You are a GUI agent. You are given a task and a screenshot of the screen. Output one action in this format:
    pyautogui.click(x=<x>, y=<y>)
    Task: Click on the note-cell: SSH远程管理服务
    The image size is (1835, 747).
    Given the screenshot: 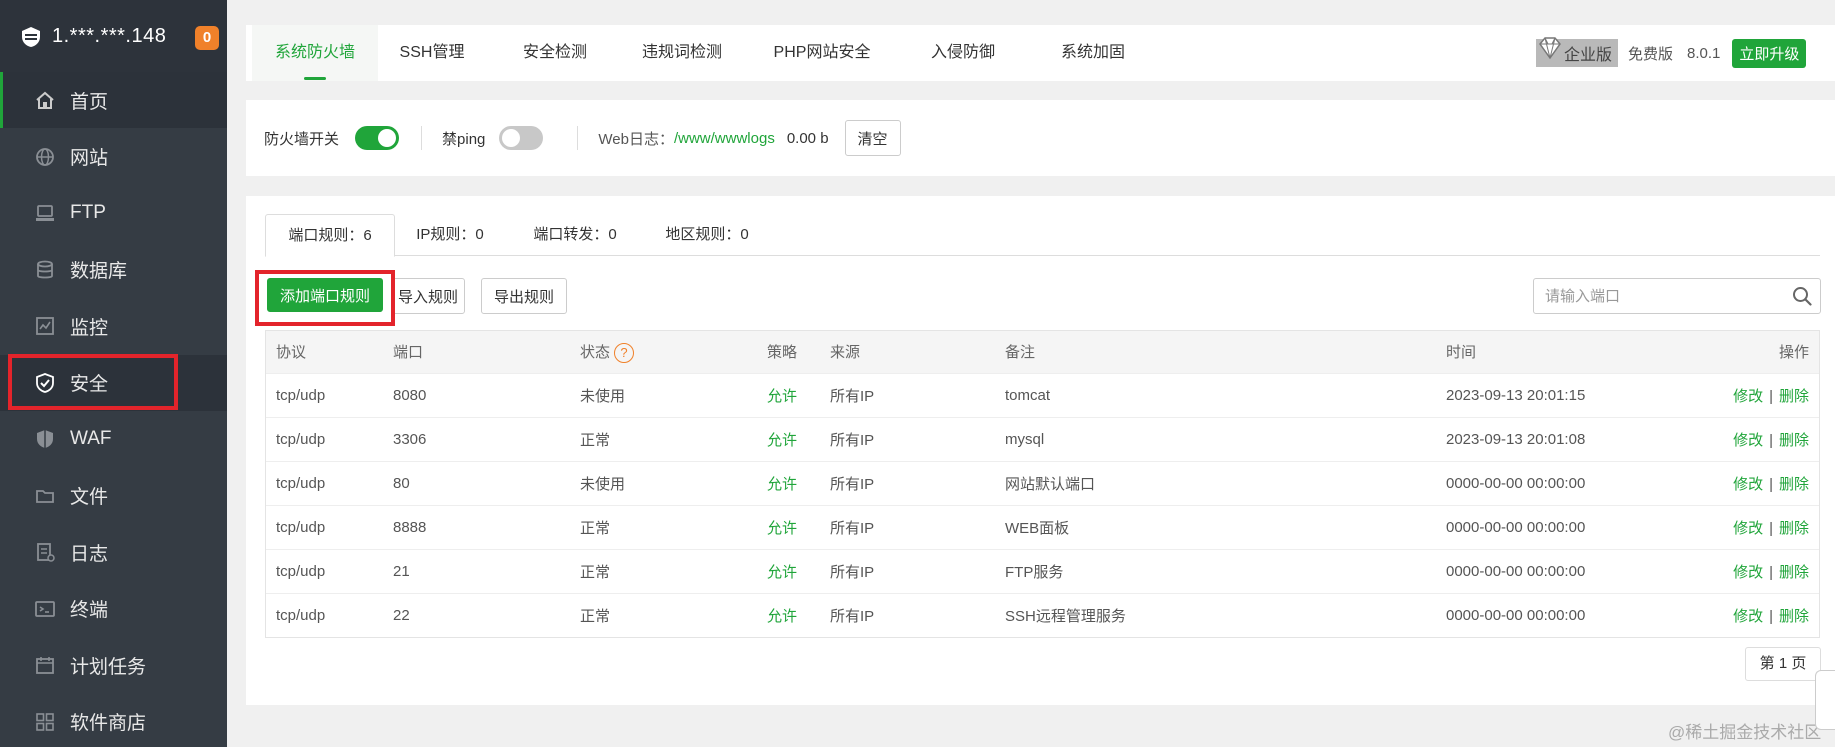 What is the action you would take?
    pyautogui.click(x=1065, y=616)
    